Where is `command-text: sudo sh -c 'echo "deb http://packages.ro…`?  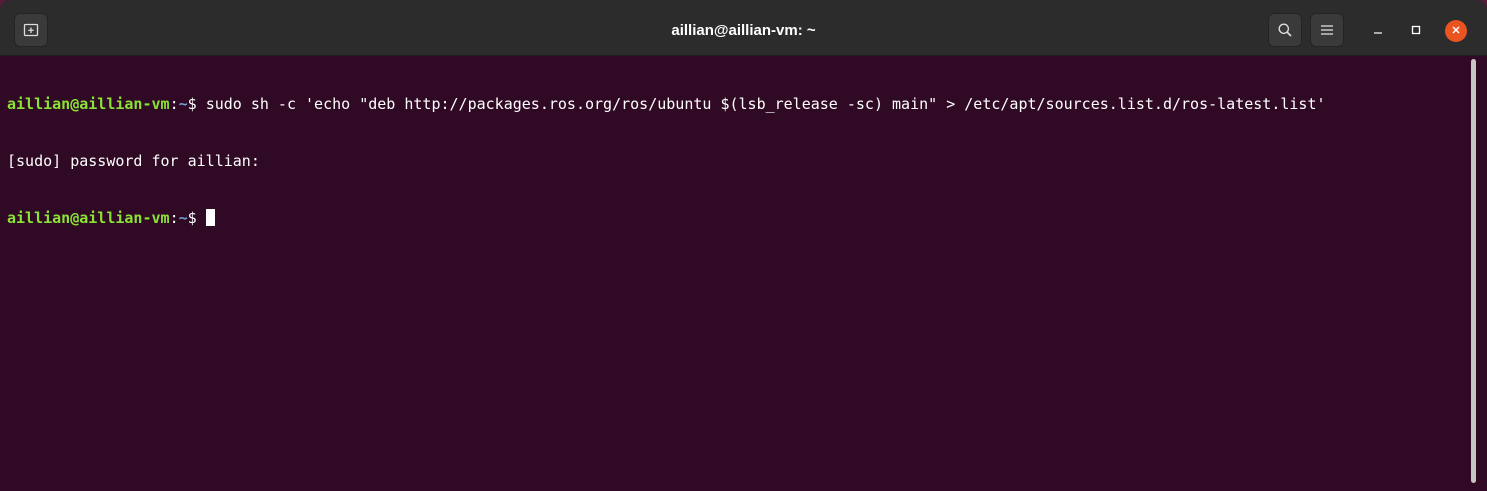 command-text: sudo sh -c 'echo "deb http://packages.ro… is located at coordinates (765, 104).